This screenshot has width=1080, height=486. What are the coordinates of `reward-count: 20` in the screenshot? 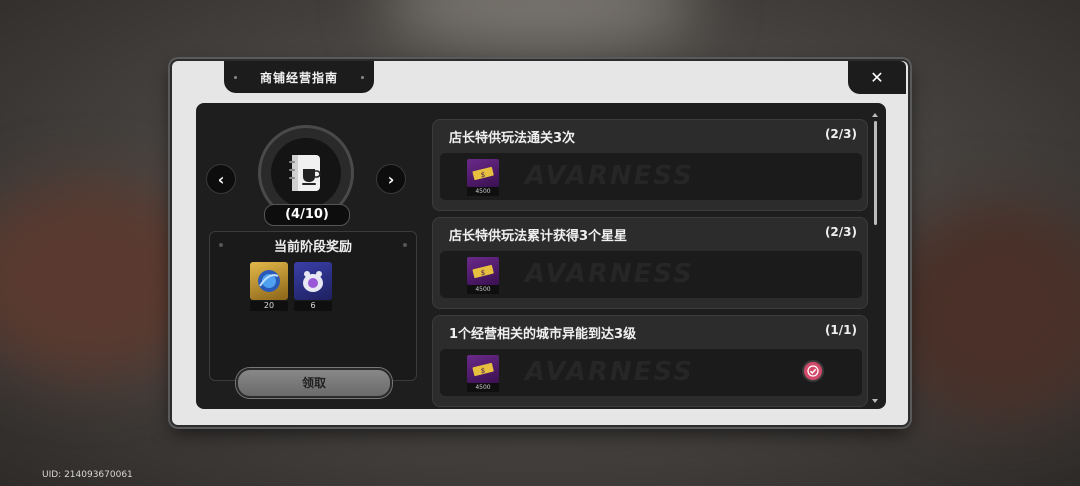 It's located at (269, 306).